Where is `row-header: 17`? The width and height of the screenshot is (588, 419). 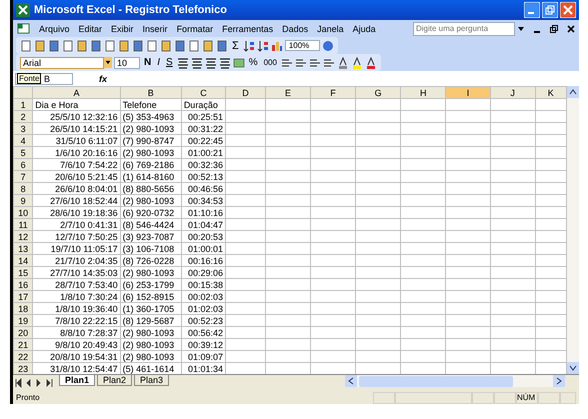
row-header: 17 is located at coordinates (23, 296).